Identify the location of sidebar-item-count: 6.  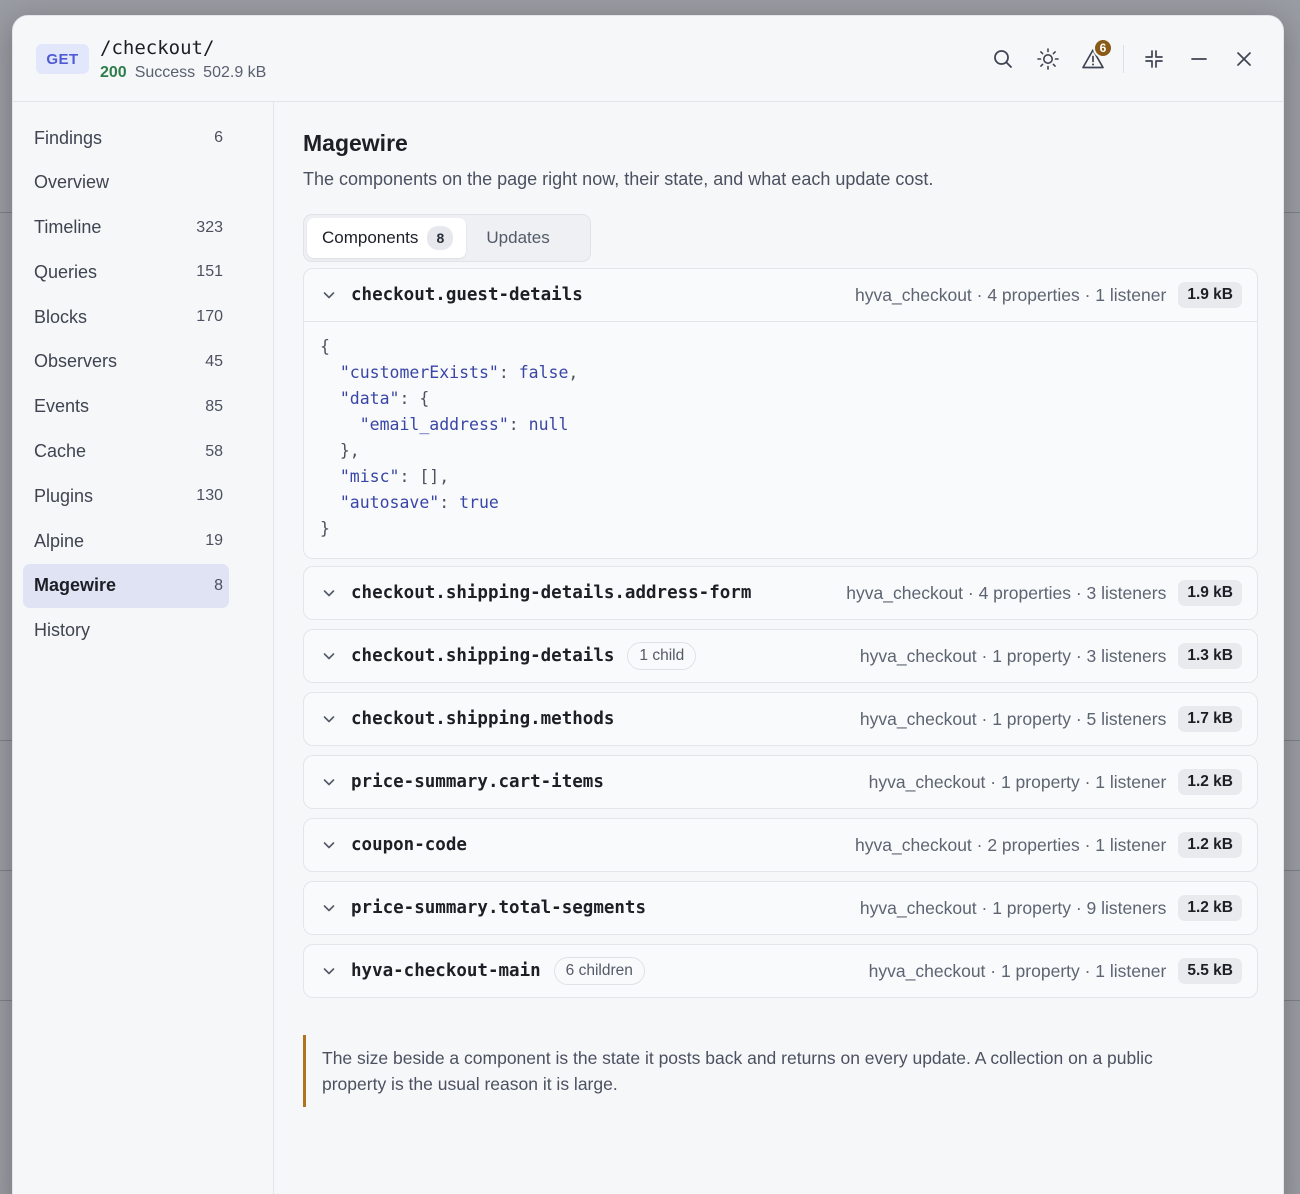
(218, 137).